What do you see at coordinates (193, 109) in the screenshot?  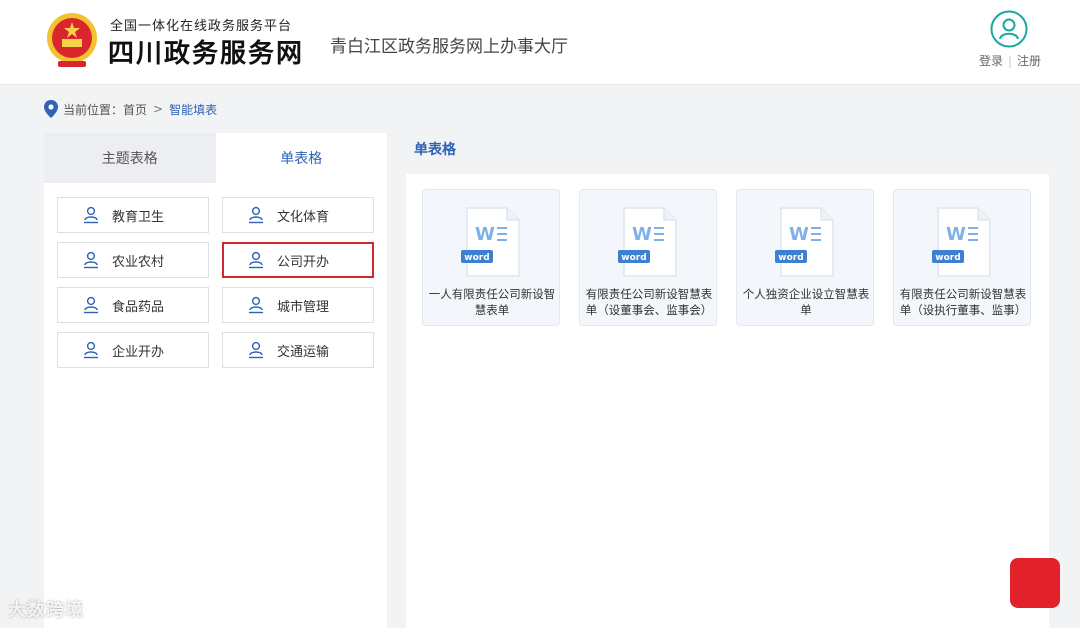 I see `breadcrumb-current: 智能填表` at bounding box center [193, 109].